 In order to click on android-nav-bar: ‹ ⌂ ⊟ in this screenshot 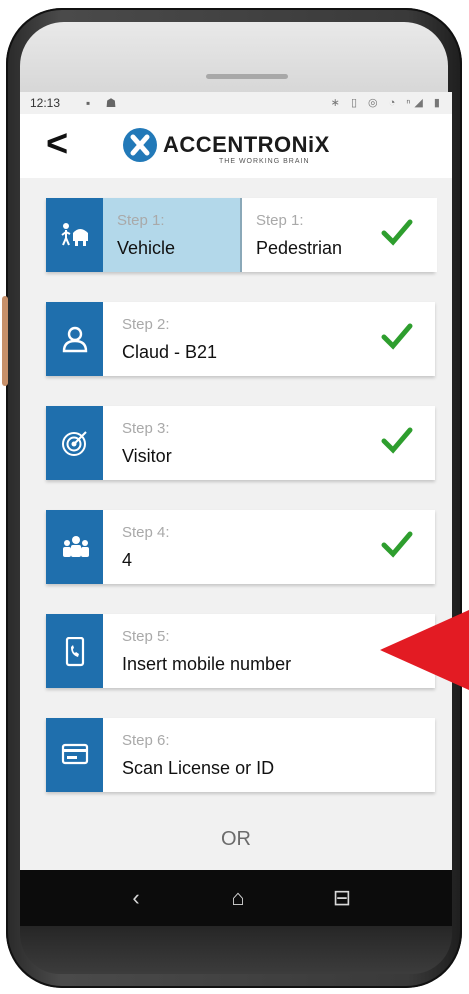, I will do `click(236, 898)`.